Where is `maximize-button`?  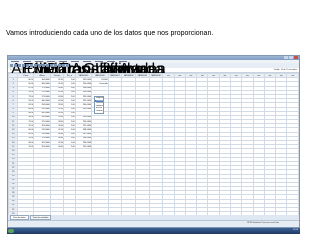 maximize-button is located at coordinates (291, 57).